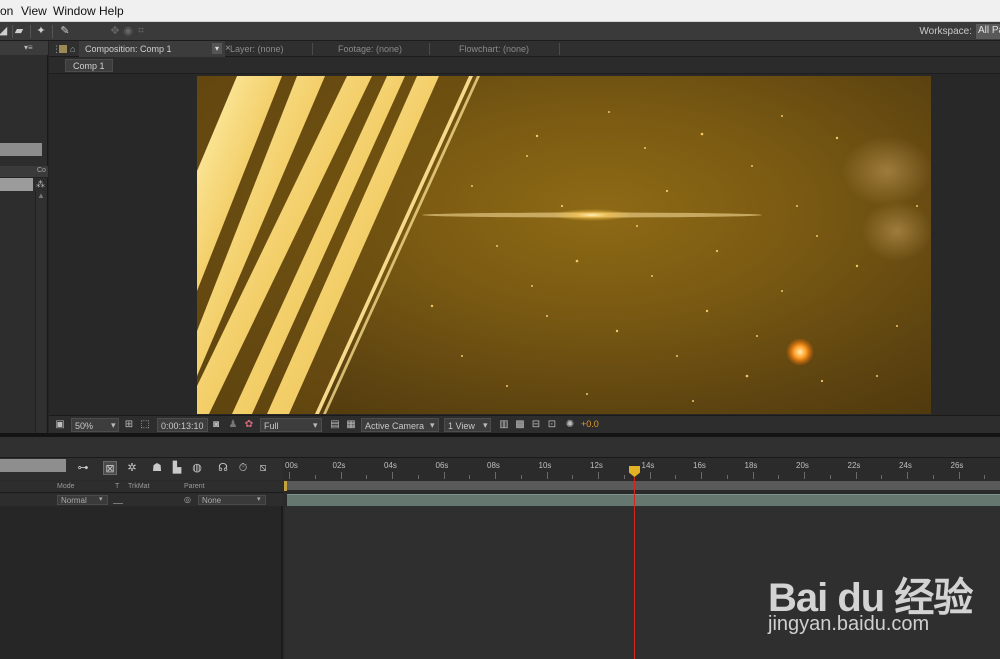 Image resolution: width=1000 pixels, height=659 pixels. Describe the element at coordinates (508, 49) in the screenshot. I see `tab-flowchart: Flowchart: (none)` at that location.